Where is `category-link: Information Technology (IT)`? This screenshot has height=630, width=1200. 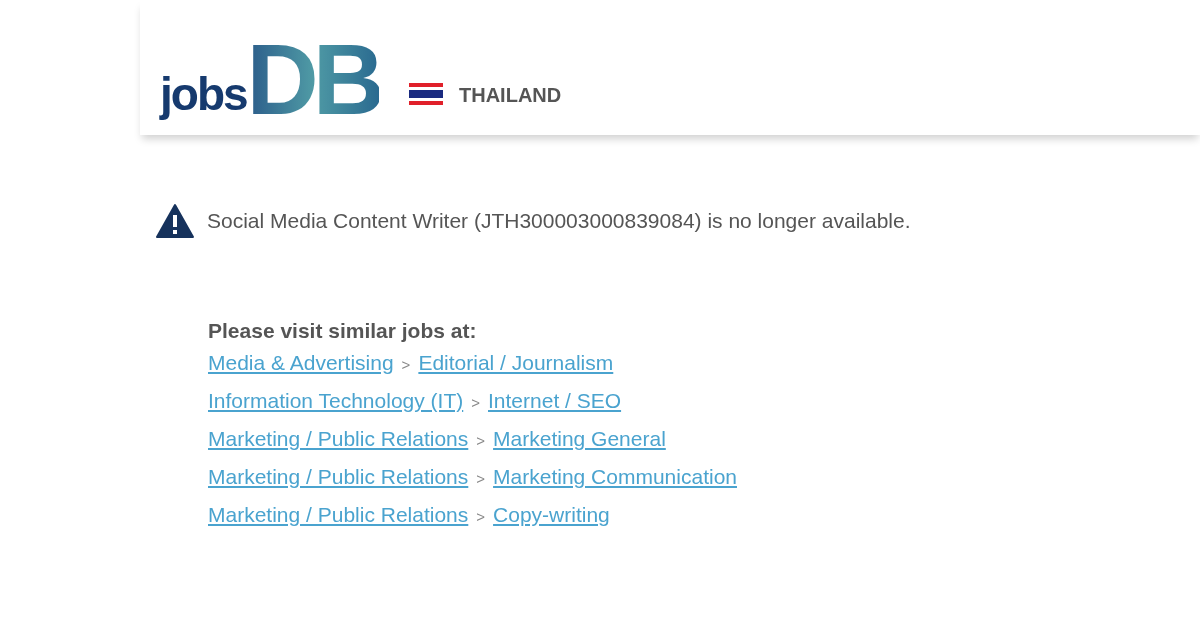
category-link: Information Technology (IT) is located at coordinates (336, 401).